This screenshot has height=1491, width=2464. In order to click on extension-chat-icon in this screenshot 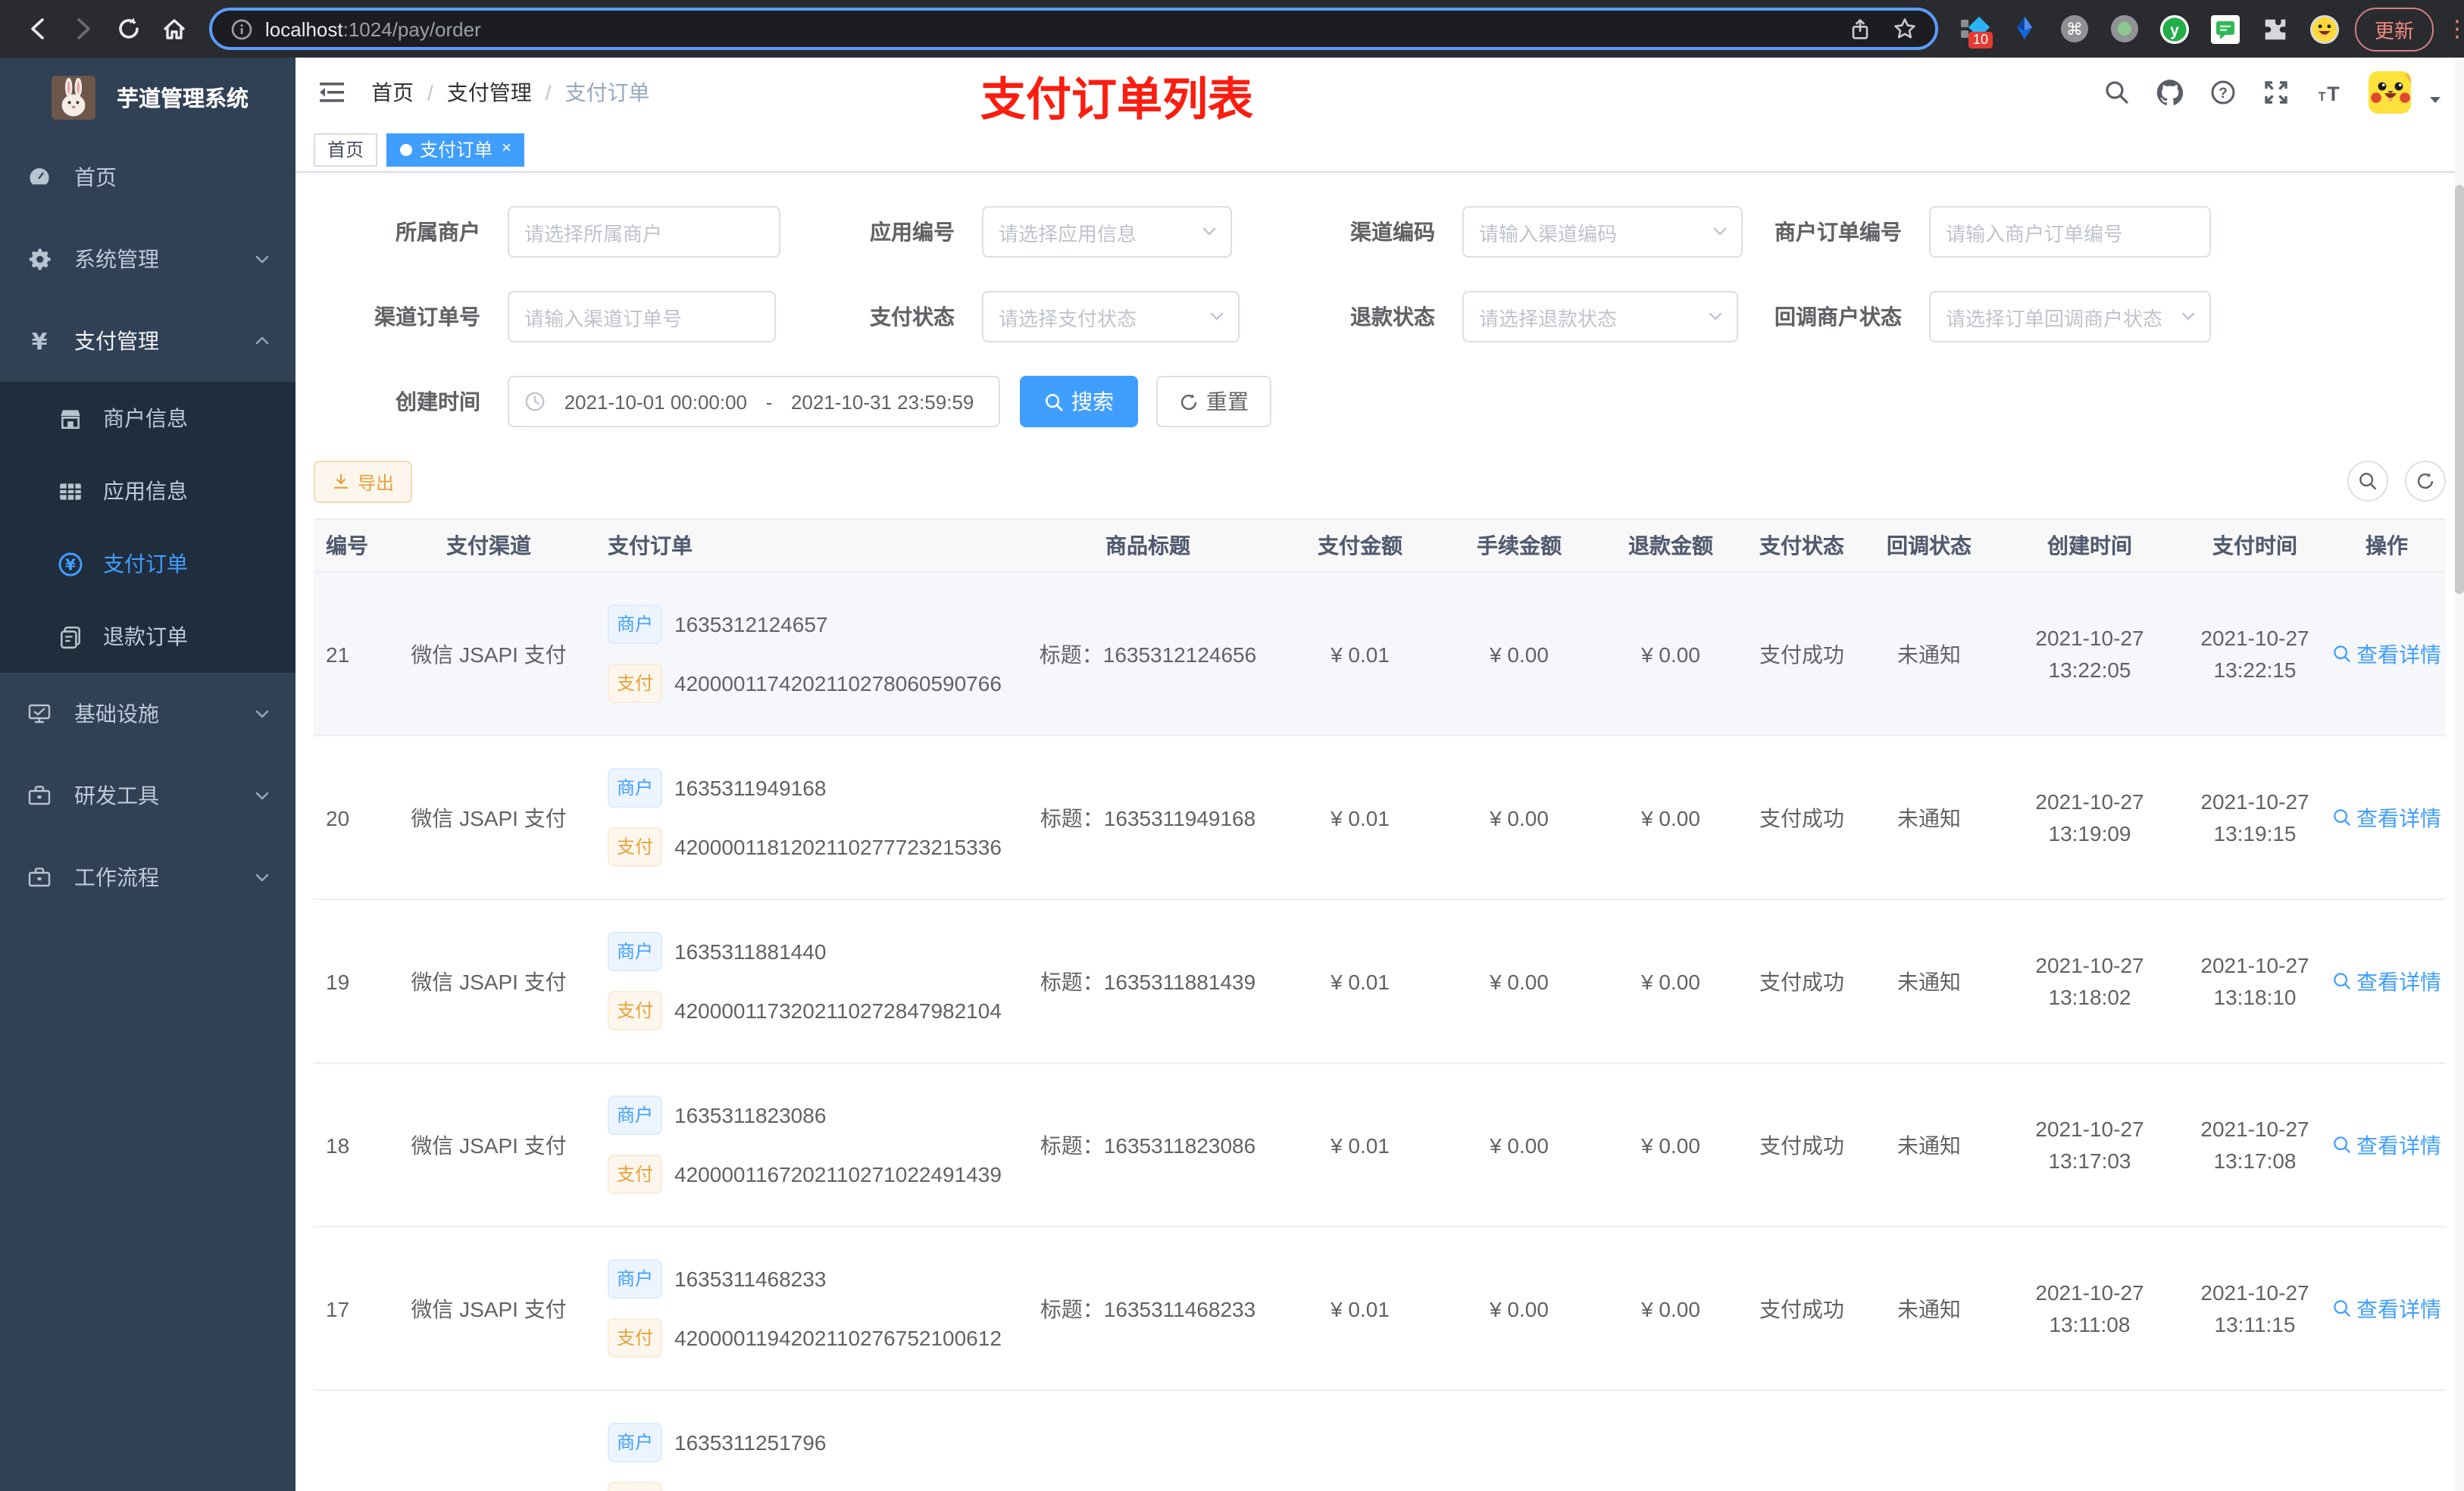, I will do `click(2224, 29)`.